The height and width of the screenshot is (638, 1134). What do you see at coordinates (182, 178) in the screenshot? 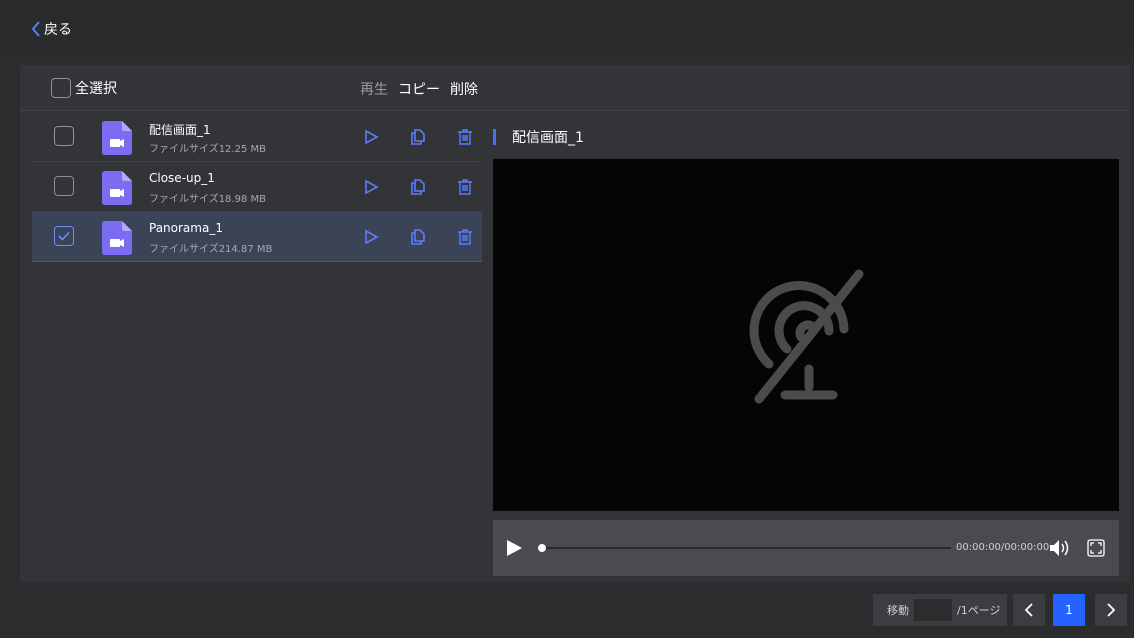
I see `file-name: Close-up_1` at bounding box center [182, 178].